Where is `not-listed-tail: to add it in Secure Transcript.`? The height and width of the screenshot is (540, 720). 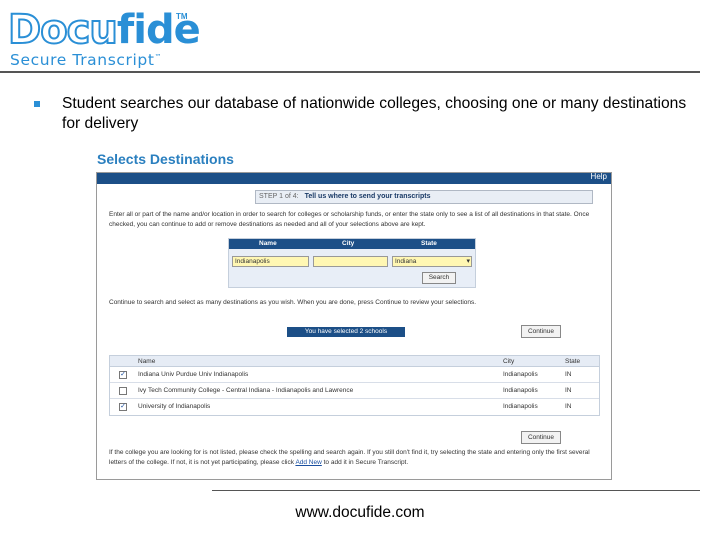
not-listed-tail: to add it in Secure Transcript. is located at coordinates (366, 462).